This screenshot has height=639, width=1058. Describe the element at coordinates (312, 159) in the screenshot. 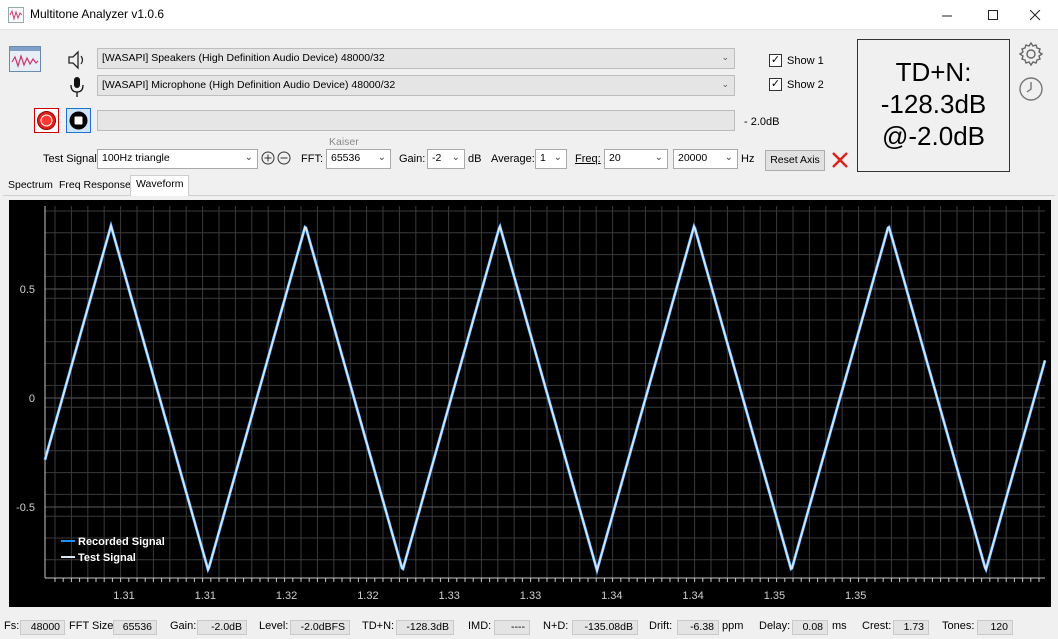

I see `fft-label: FFT:` at that location.